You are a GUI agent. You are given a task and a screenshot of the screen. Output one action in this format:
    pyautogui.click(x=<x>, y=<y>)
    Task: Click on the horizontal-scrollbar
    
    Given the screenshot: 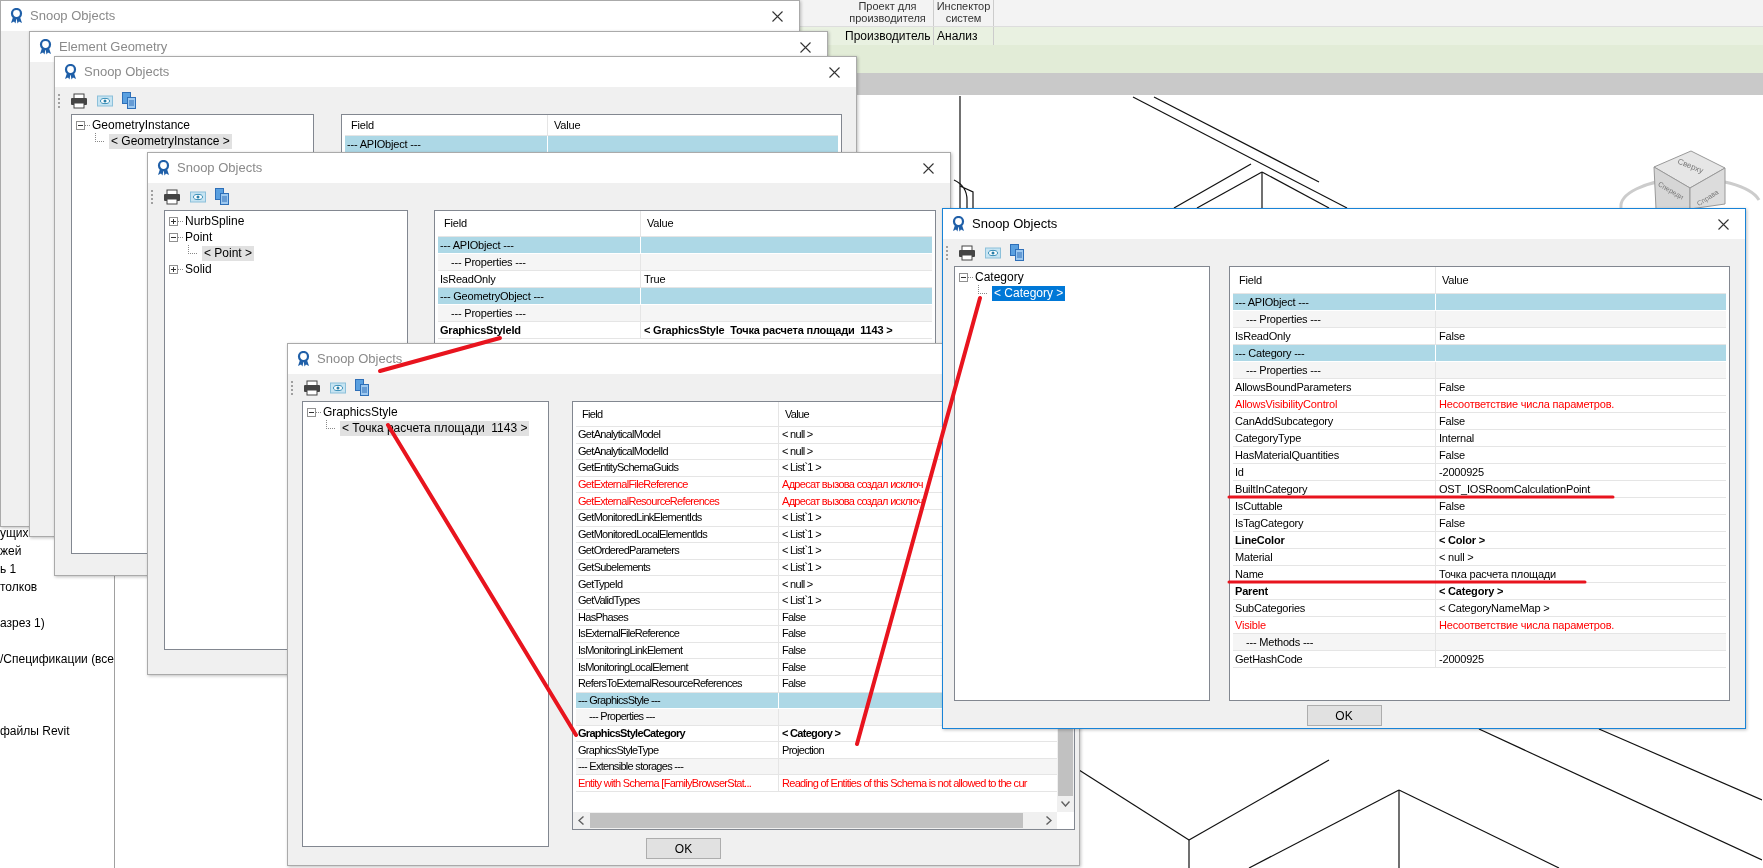 What is the action you would take?
    pyautogui.click(x=815, y=820)
    